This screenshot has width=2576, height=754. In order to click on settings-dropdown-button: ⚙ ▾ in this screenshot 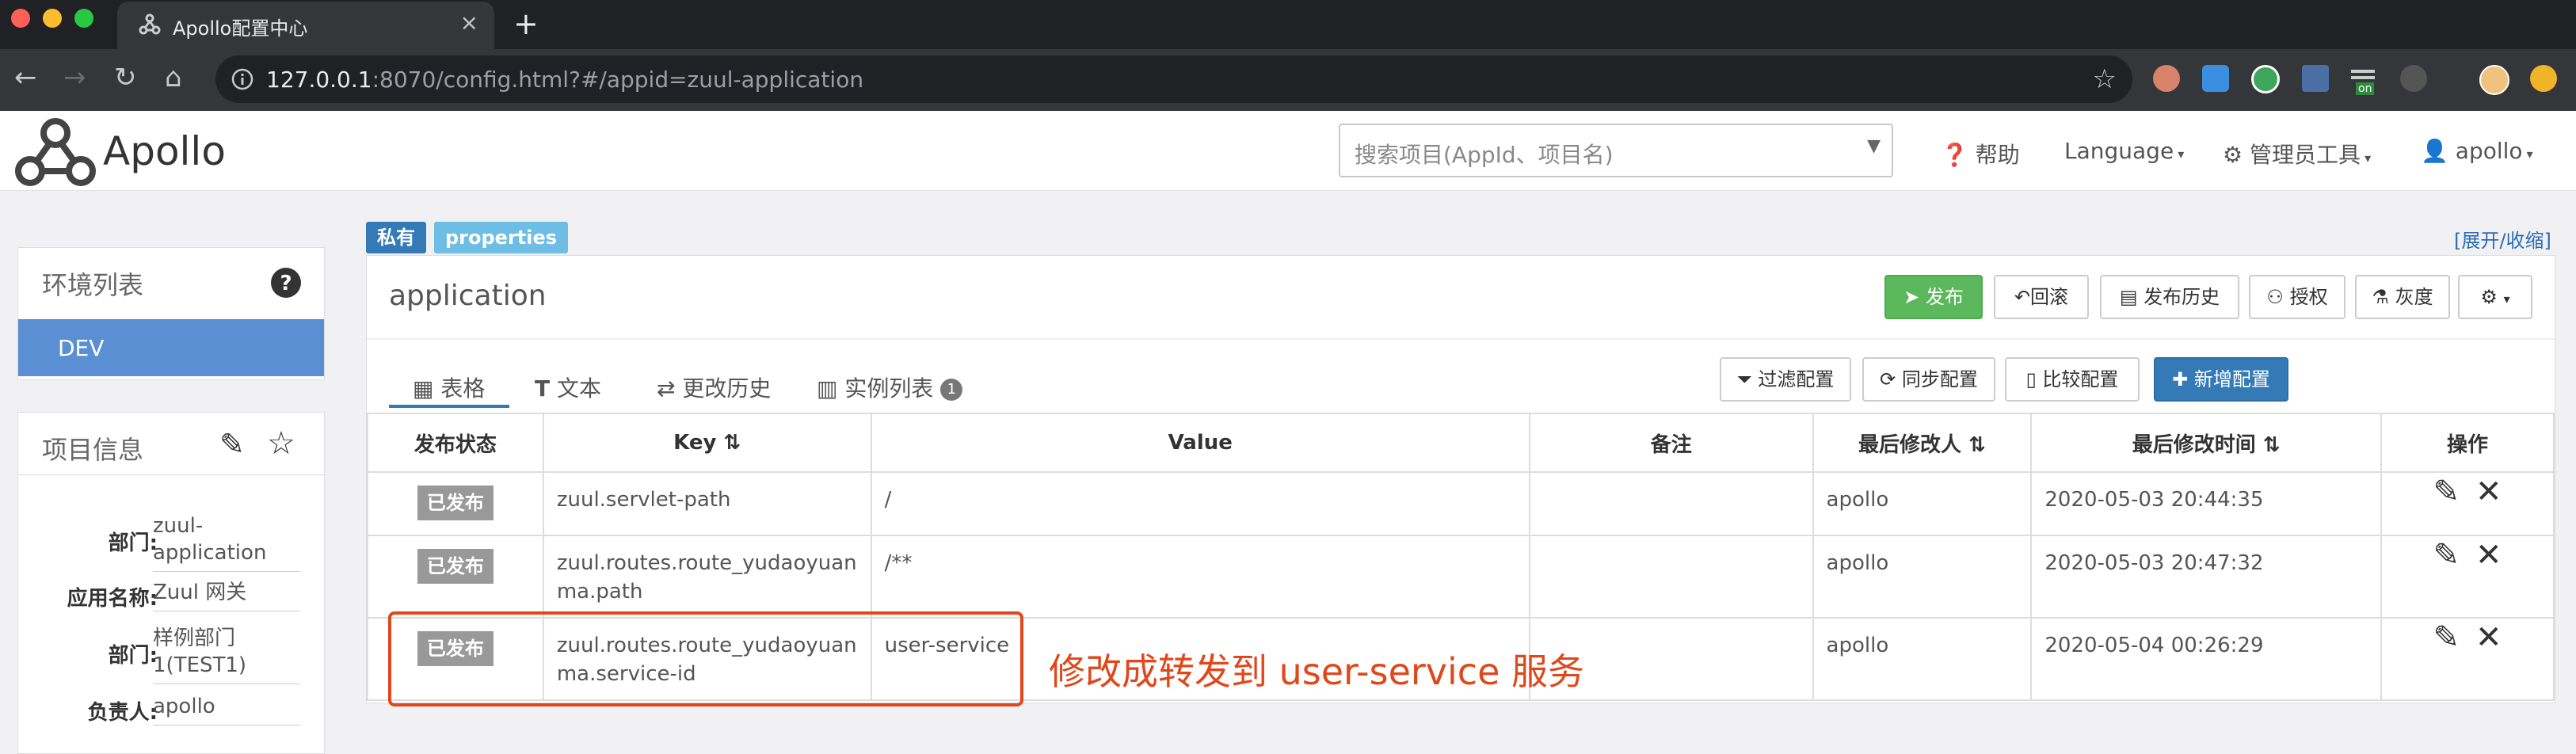, I will do `click(2495, 297)`.